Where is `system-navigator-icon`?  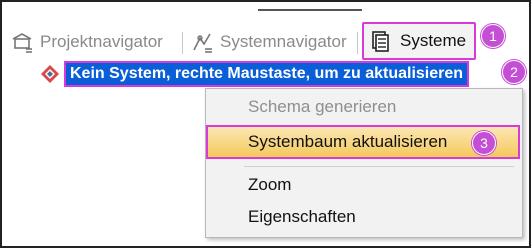 system-navigator-icon is located at coordinates (202, 43).